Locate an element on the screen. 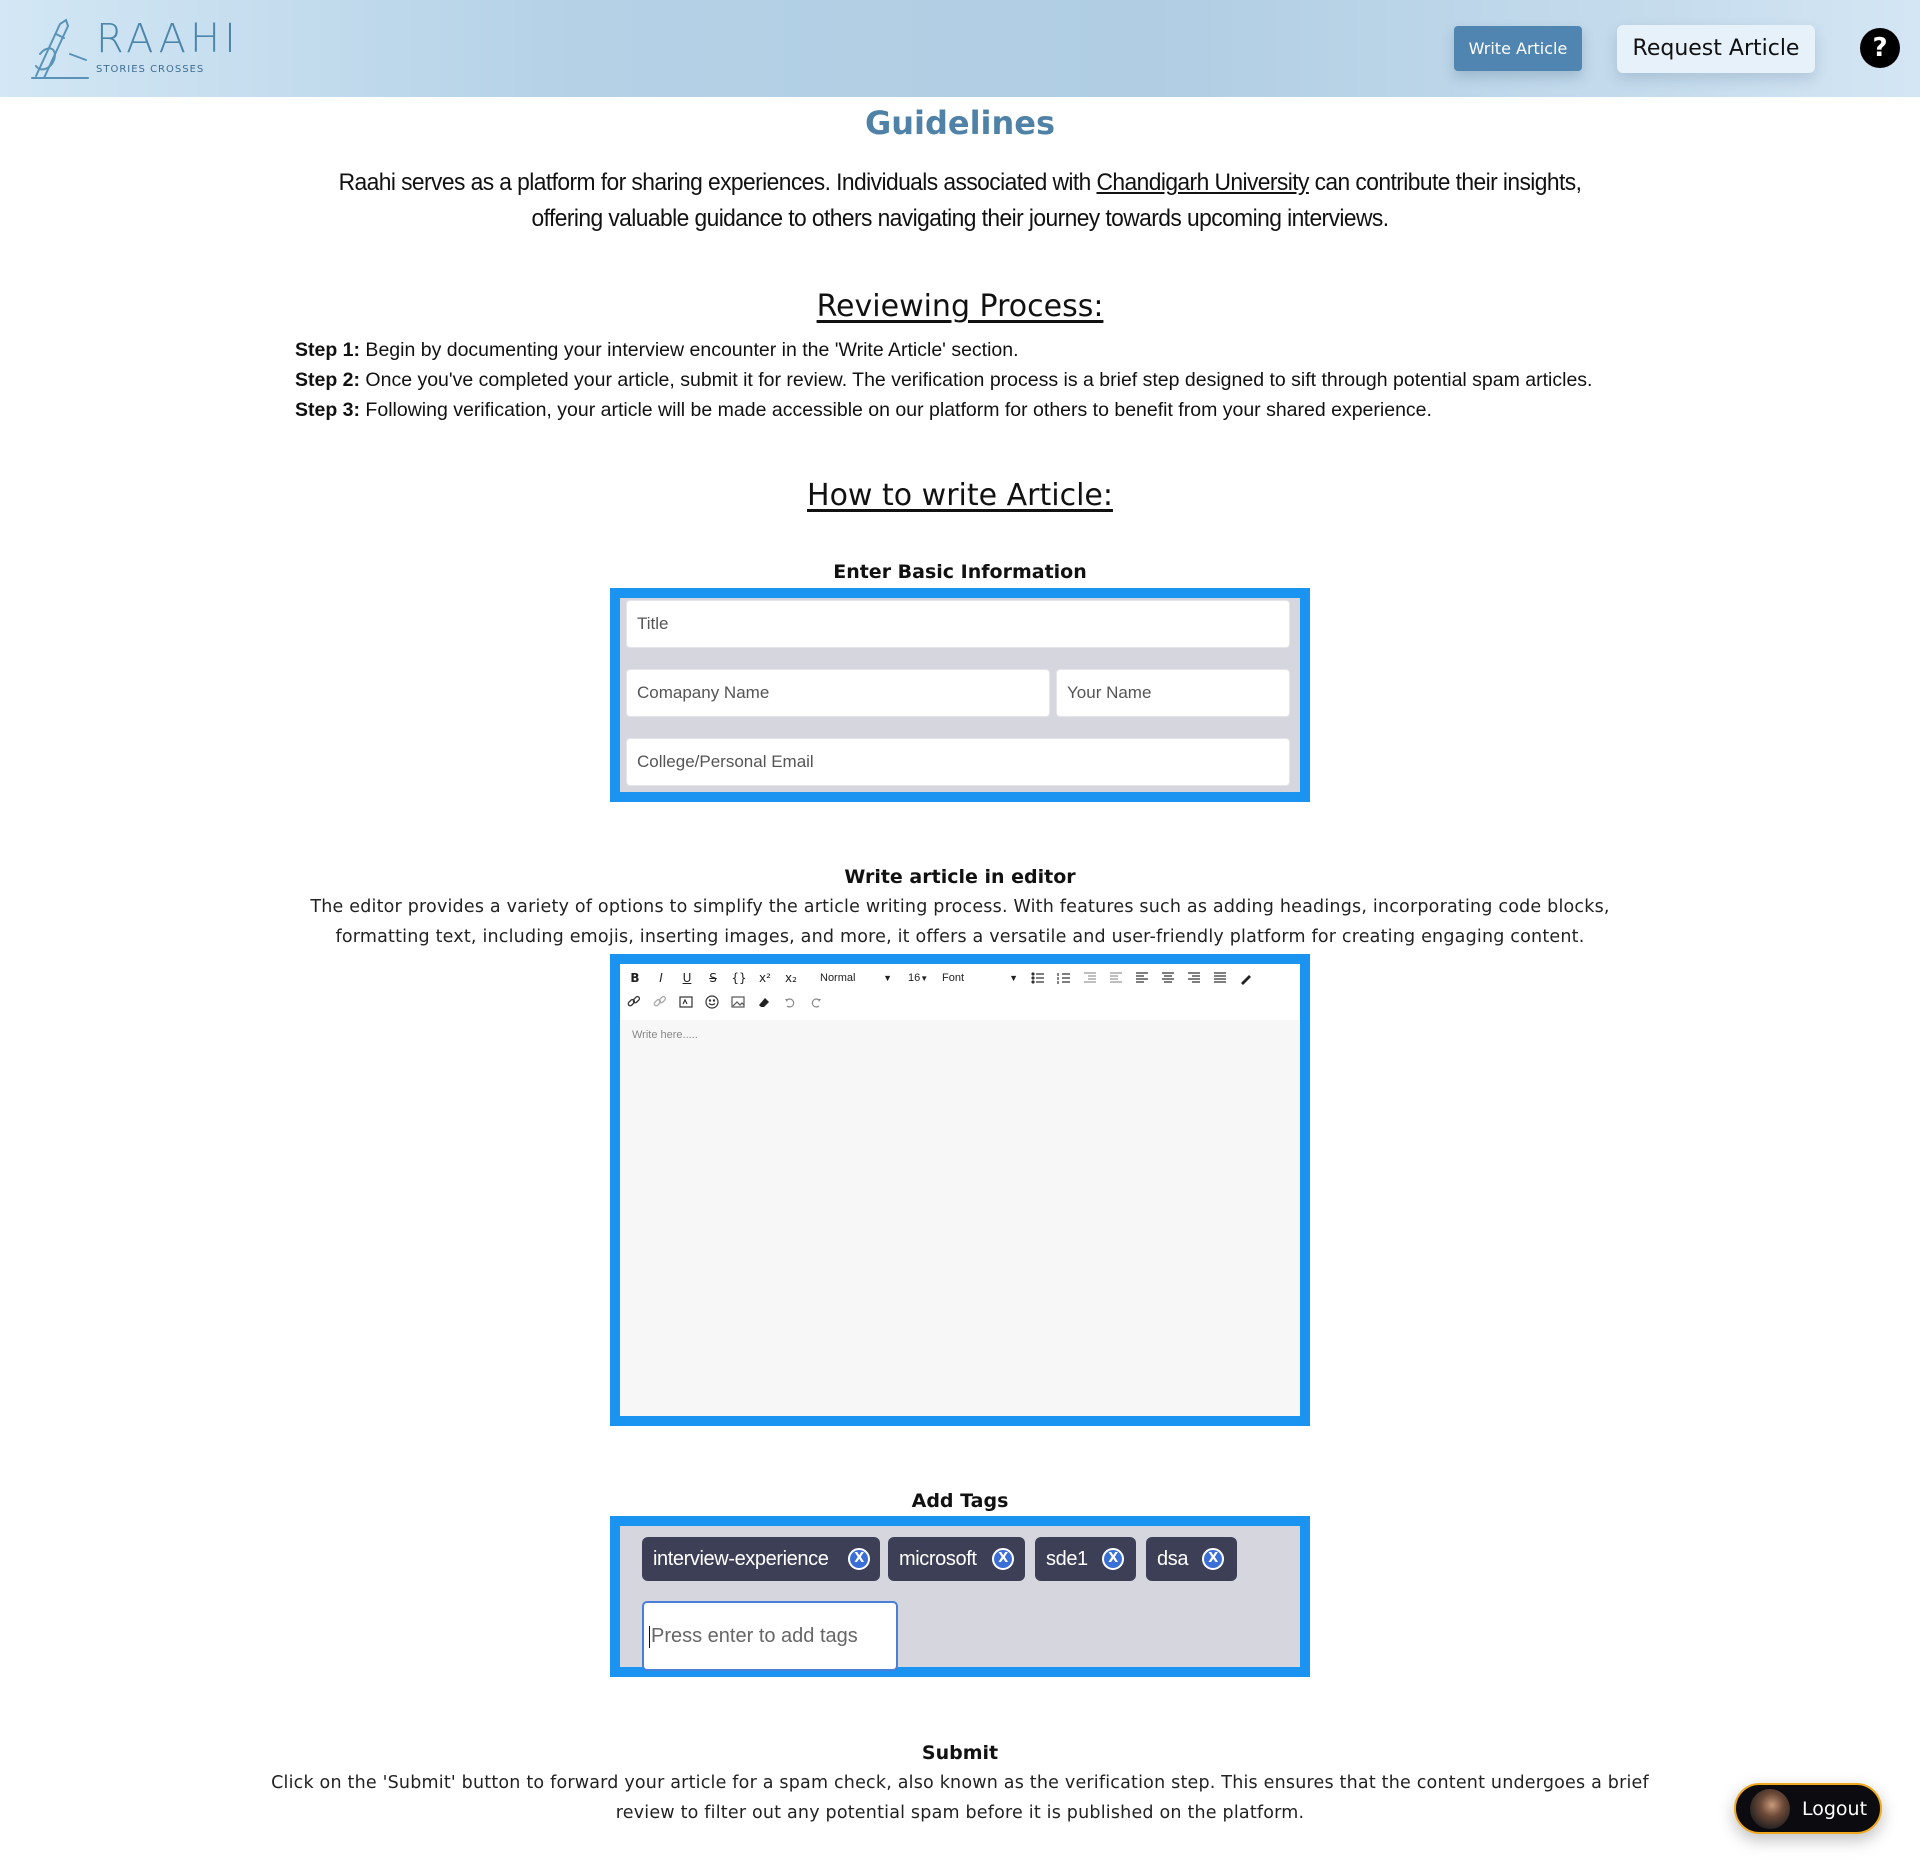 This screenshot has height=1861, width=1920. tag-chip: microsoft X is located at coordinates (956, 1559).